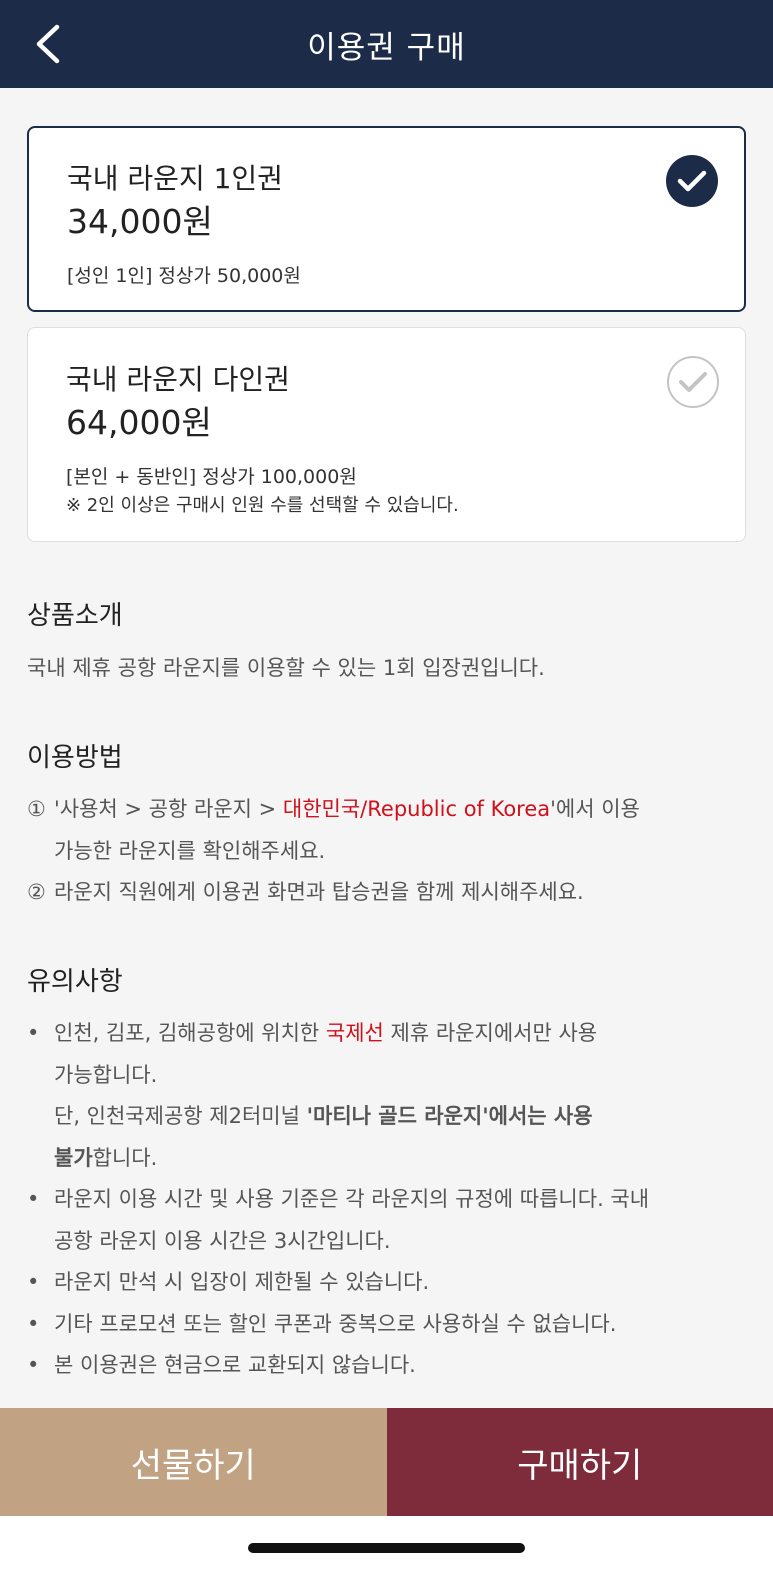 The height and width of the screenshot is (1569, 773). I want to click on notice-item: • 라운지 만석 시 입장이 제한될 수 있습니다., so click(387, 1283).